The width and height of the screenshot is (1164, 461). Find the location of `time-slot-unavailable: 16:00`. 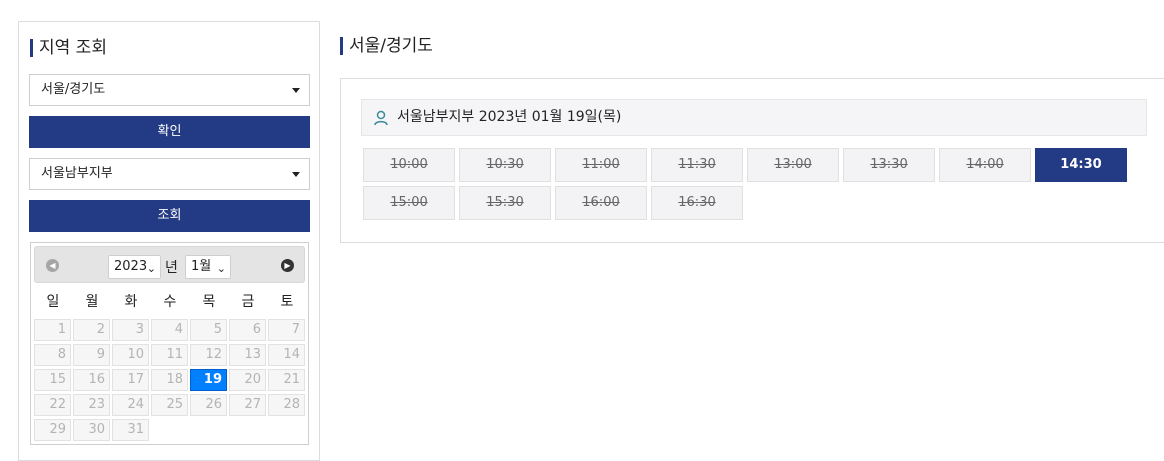

time-slot-unavailable: 16:00 is located at coordinates (601, 203).